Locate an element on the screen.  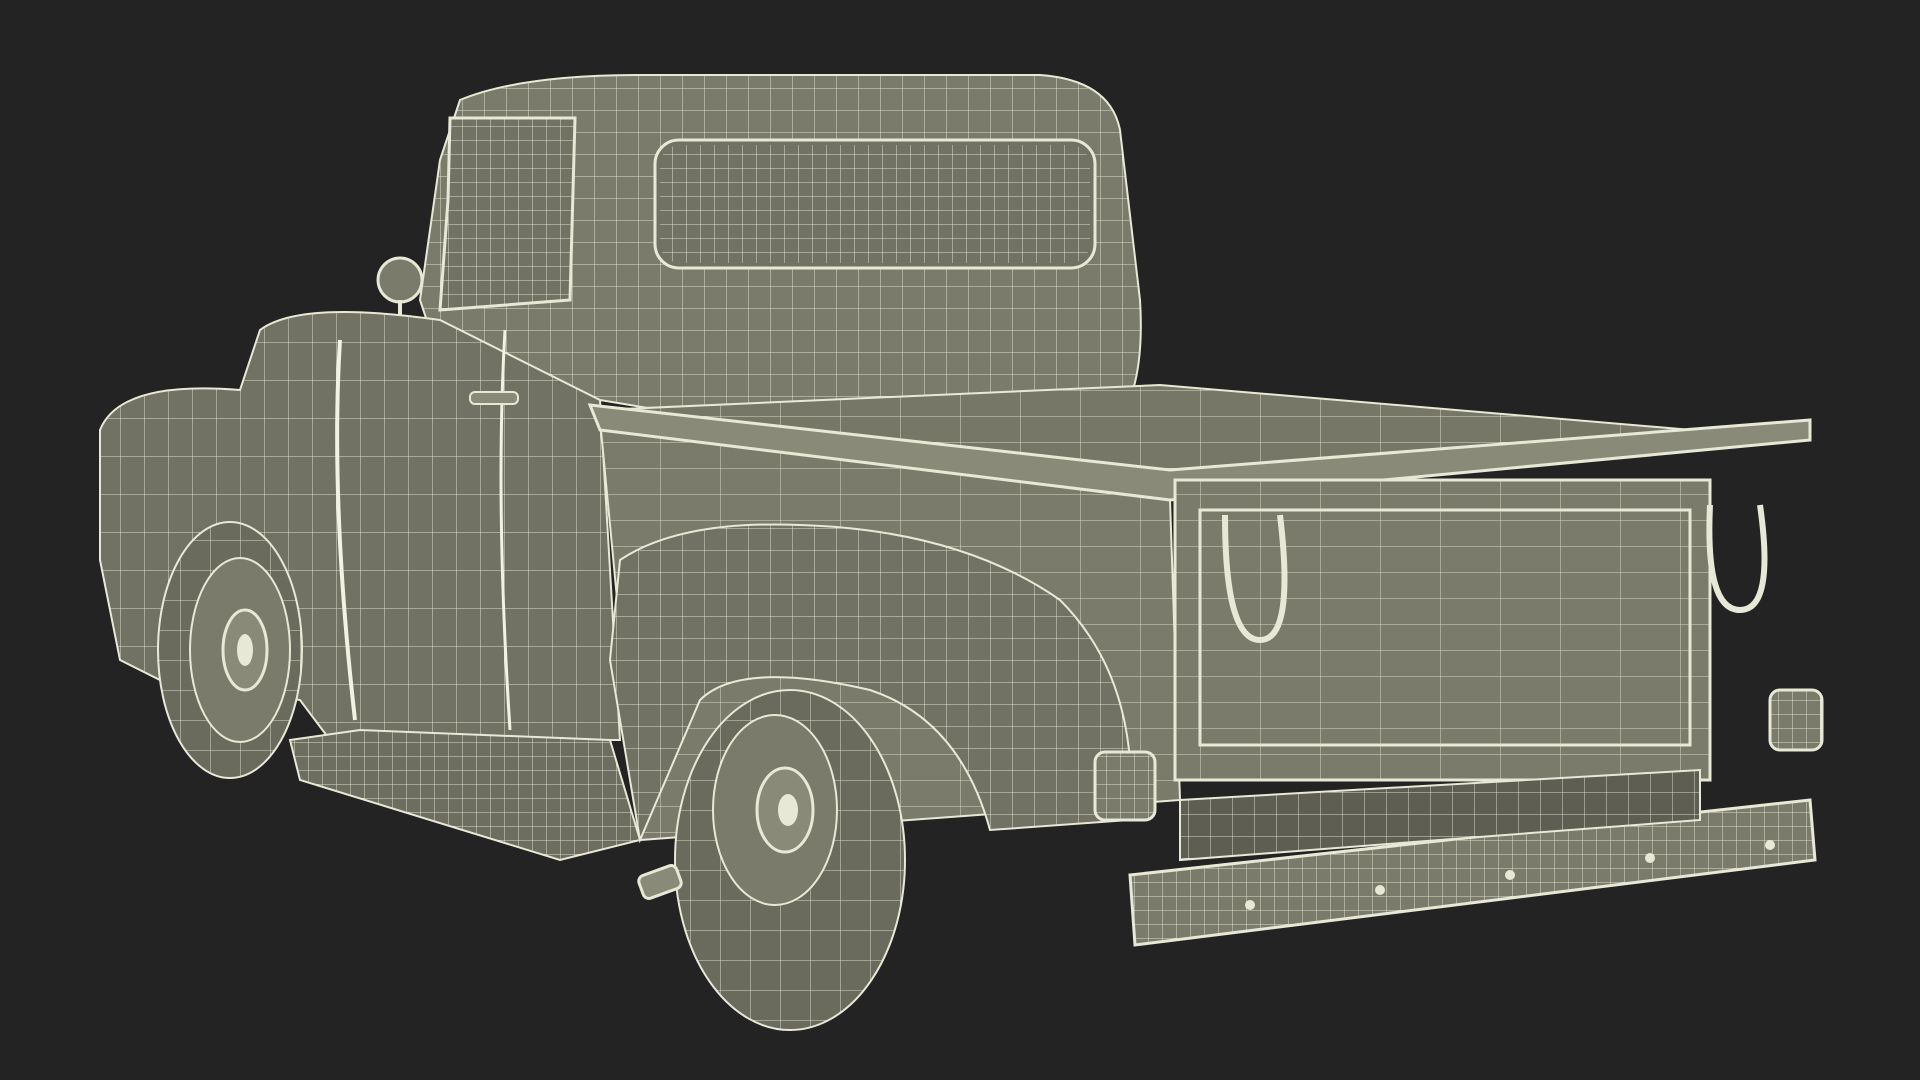
exhaust-pipe is located at coordinates (660, 882).